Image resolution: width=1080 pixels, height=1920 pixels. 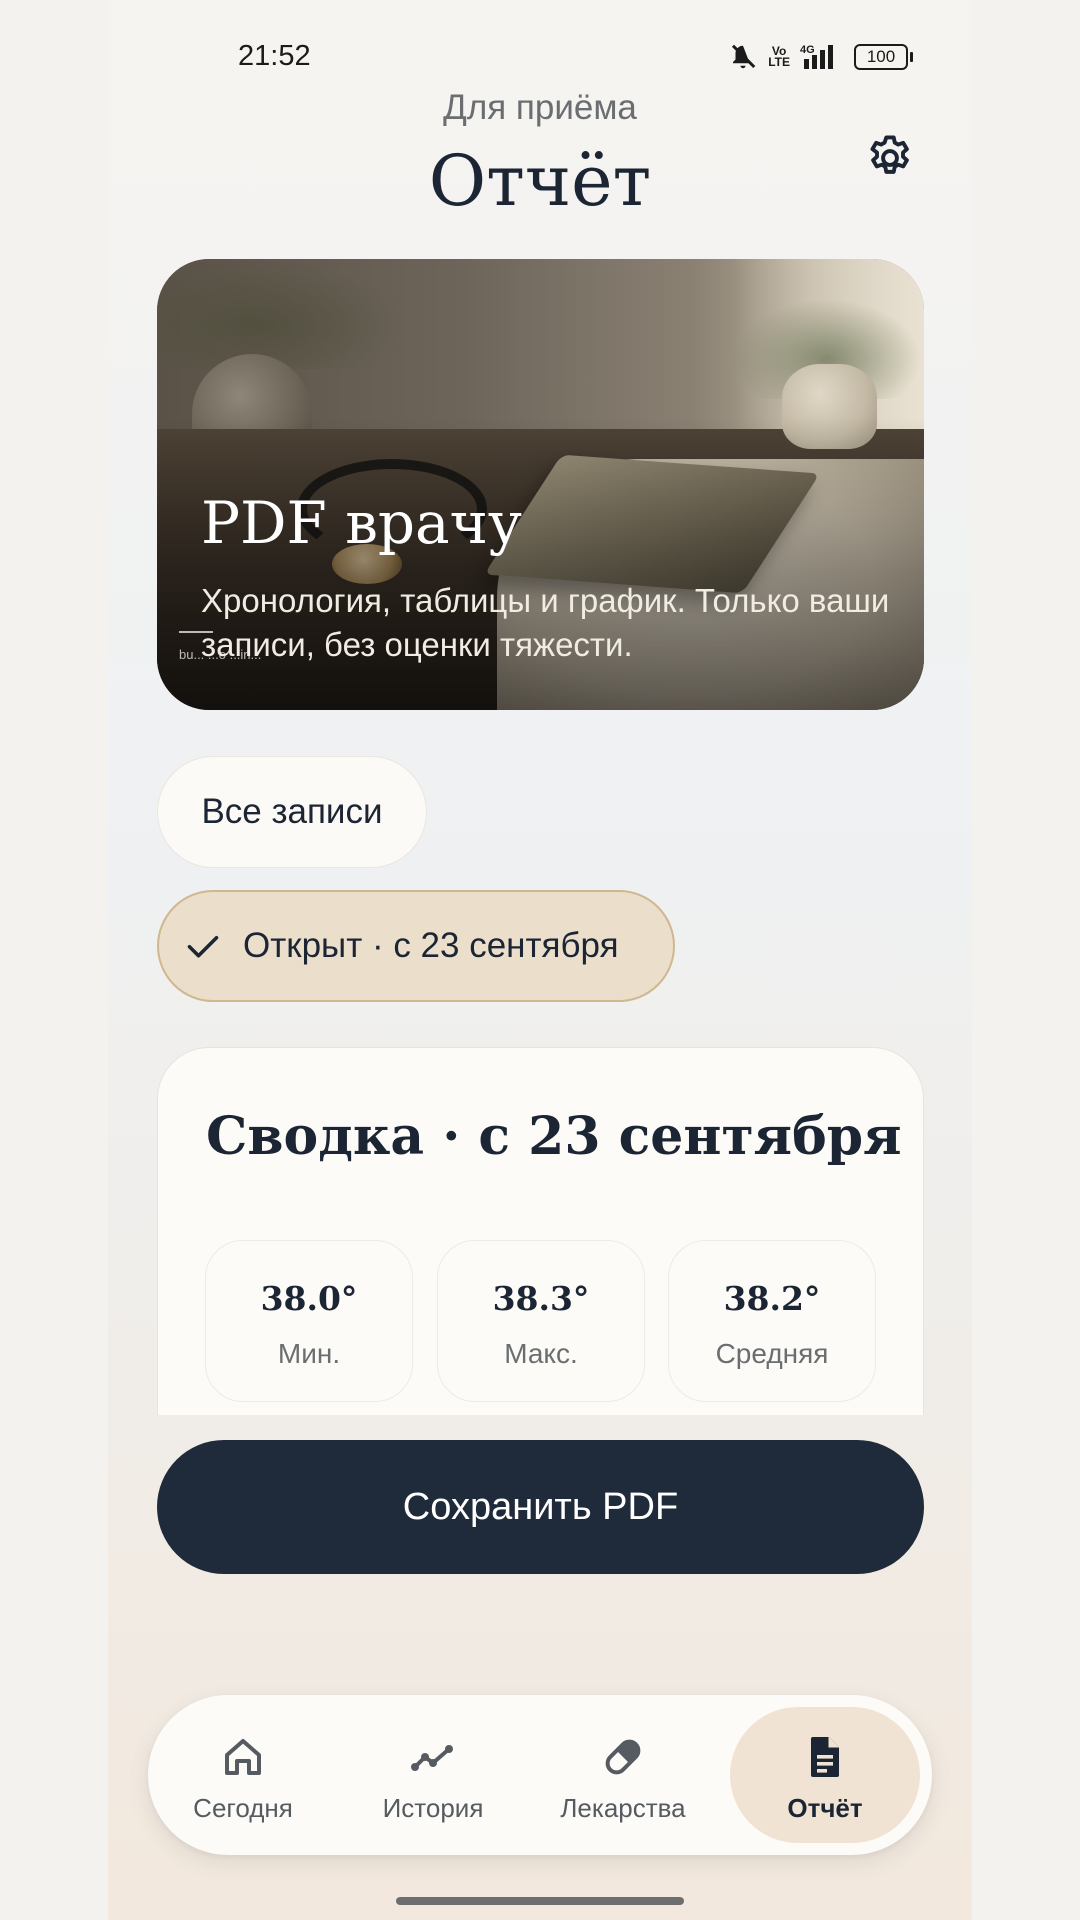 I want to click on nav-item-label: История, so click(x=433, y=1808).